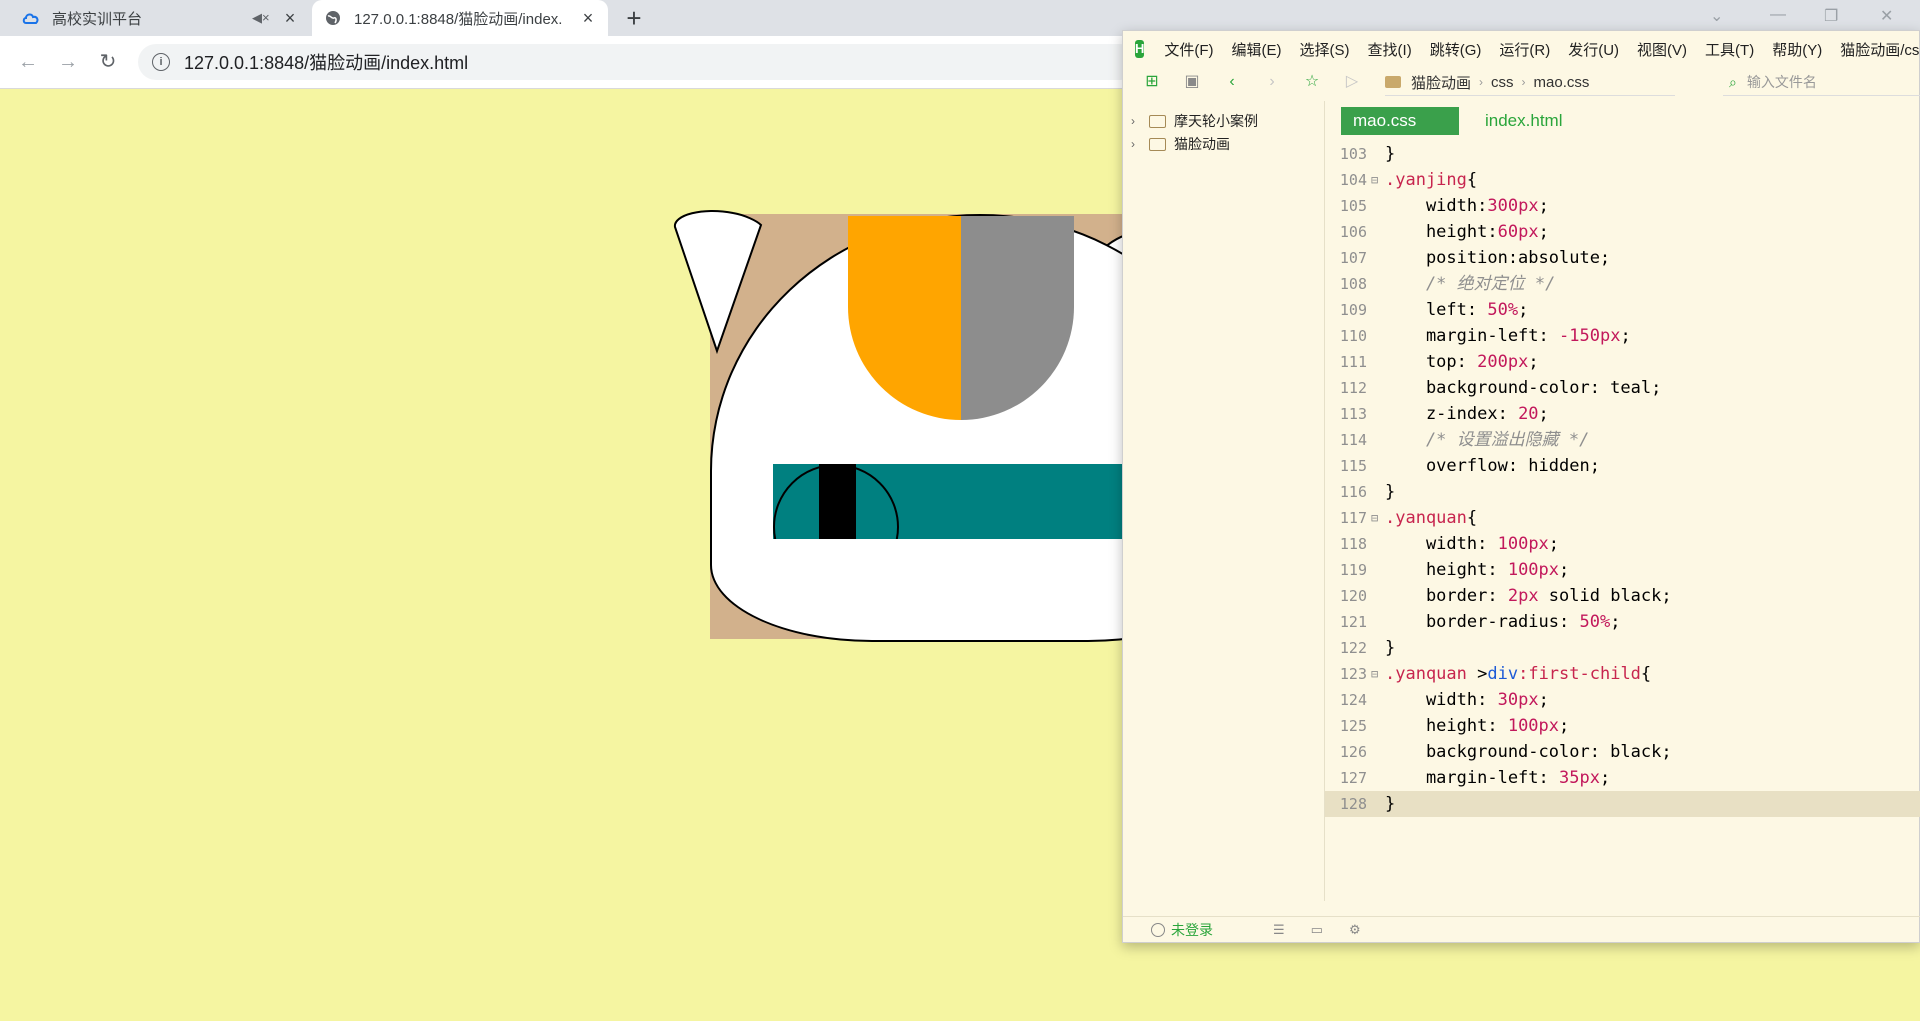 This screenshot has height=1021, width=1920. I want to click on file-search: ⌕ 输入文件名, so click(1821, 82).